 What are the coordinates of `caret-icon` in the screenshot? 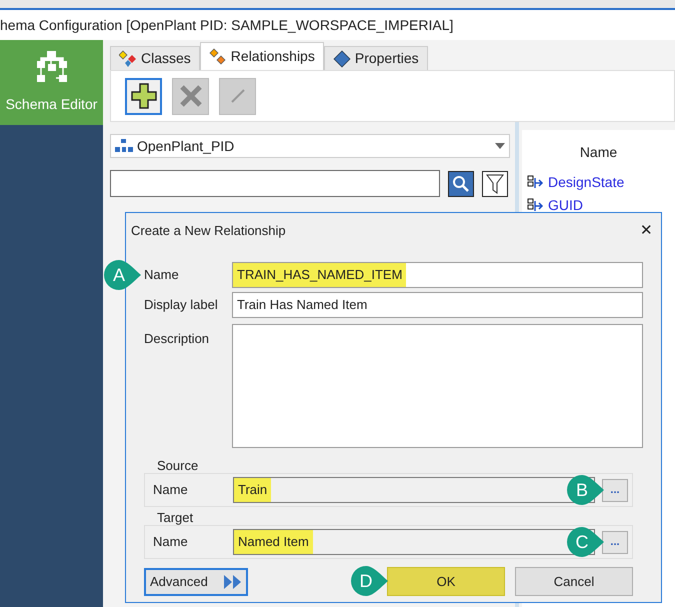 It's located at (500, 146).